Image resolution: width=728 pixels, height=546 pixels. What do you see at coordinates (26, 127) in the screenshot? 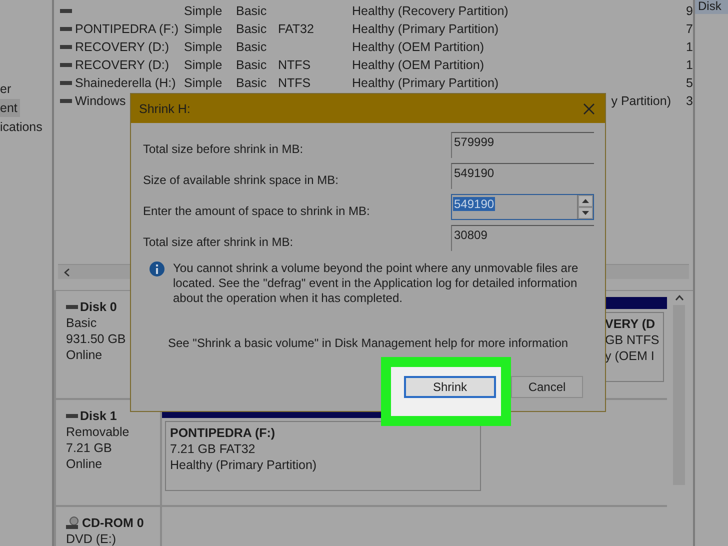
I see `navigation-item: ications` at bounding box center [26, 127].